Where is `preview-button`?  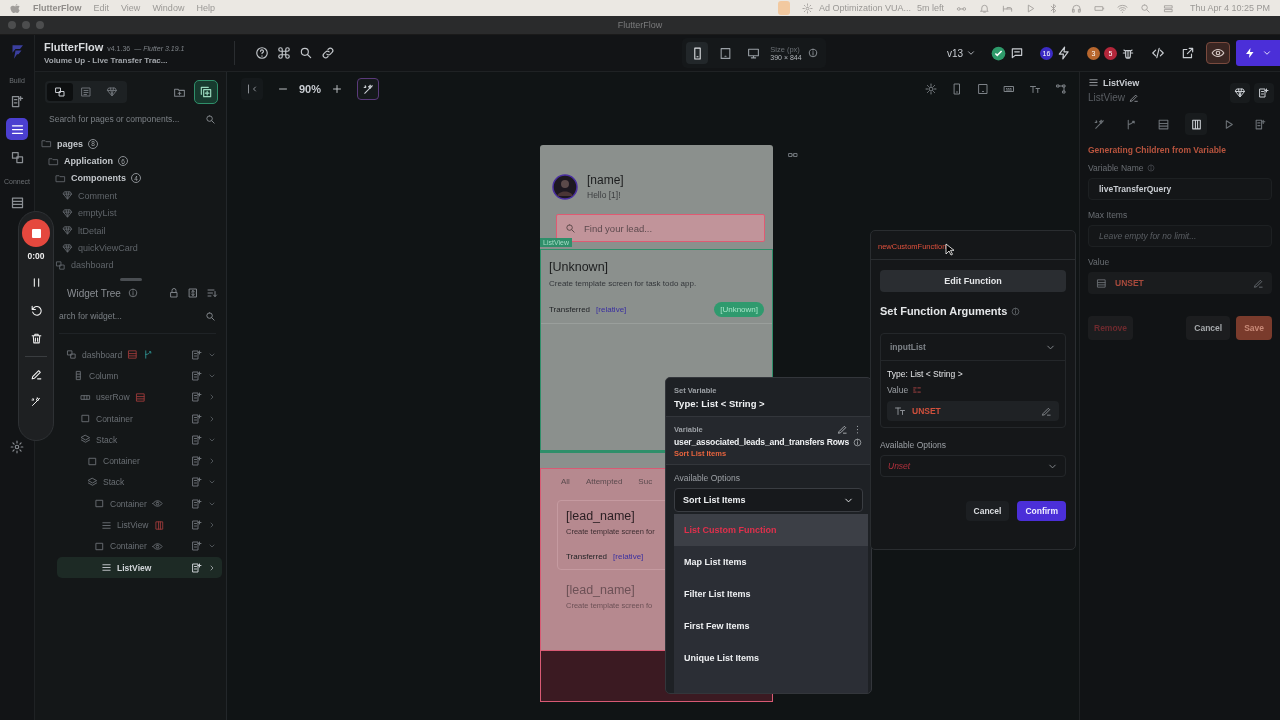
preview-button is located at coordinates (1218, 53).